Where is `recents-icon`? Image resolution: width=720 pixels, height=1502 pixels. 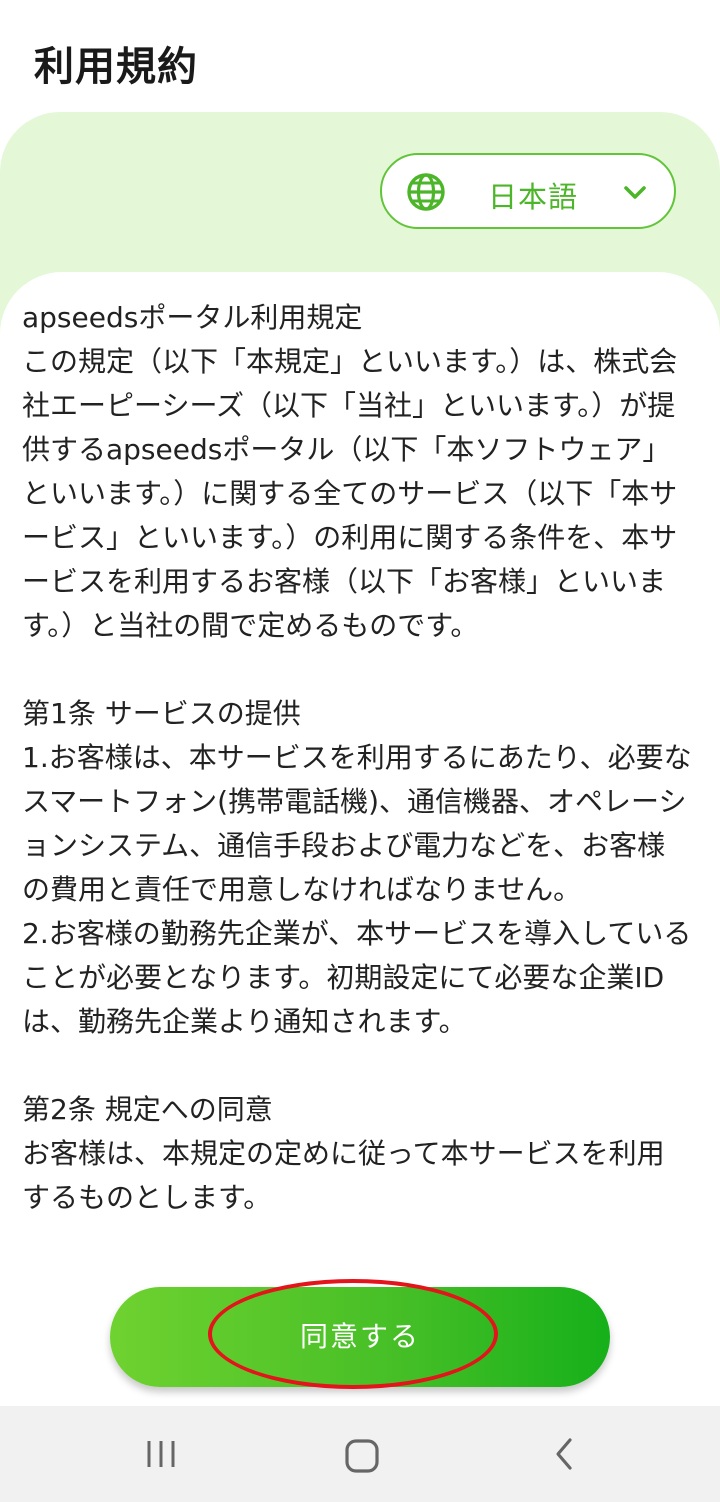 recents-icon is located at coordinates (162, 1454).